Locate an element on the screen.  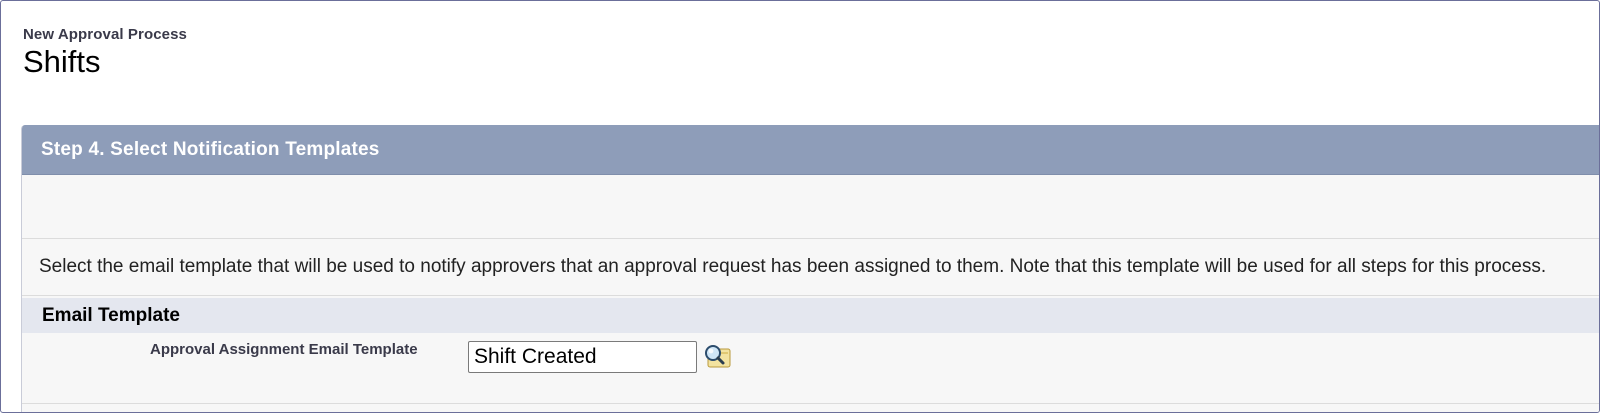
section-header-email-template: Email Template is located at coordinates (810, 315).